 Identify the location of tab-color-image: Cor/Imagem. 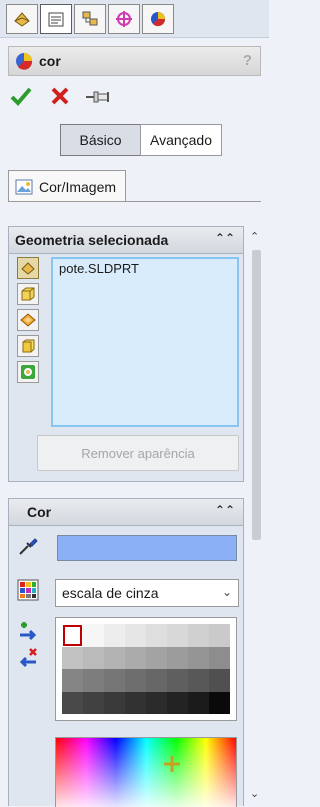
(67, 186).